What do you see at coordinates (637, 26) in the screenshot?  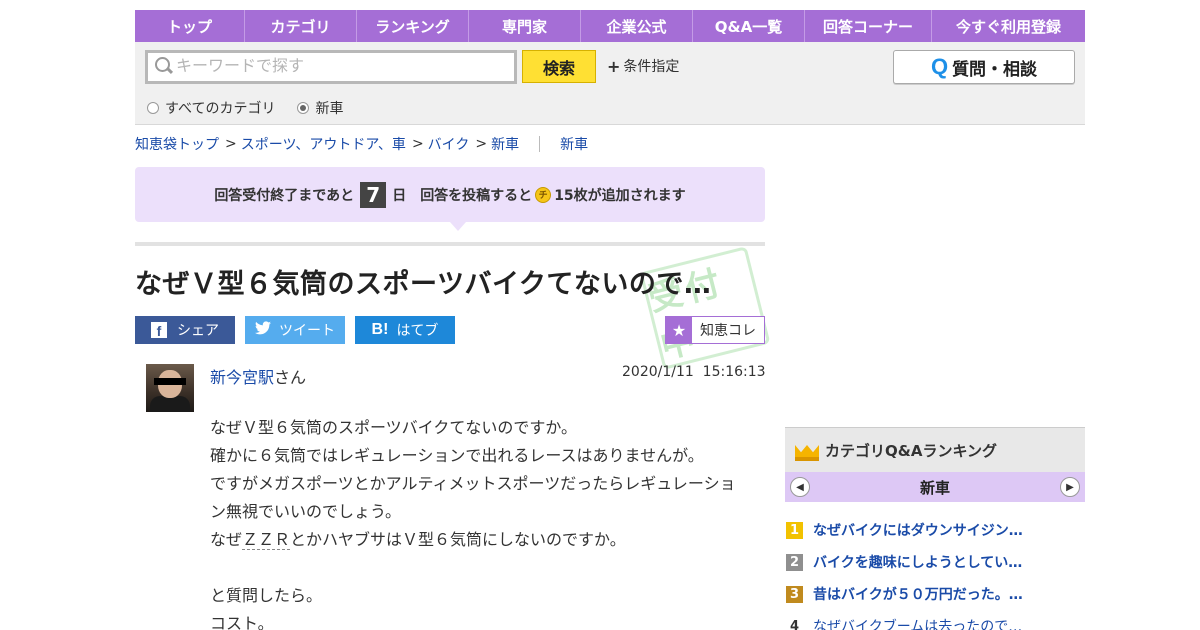 I see `nav-official: 企業公式` at bounding box center [637, 26].